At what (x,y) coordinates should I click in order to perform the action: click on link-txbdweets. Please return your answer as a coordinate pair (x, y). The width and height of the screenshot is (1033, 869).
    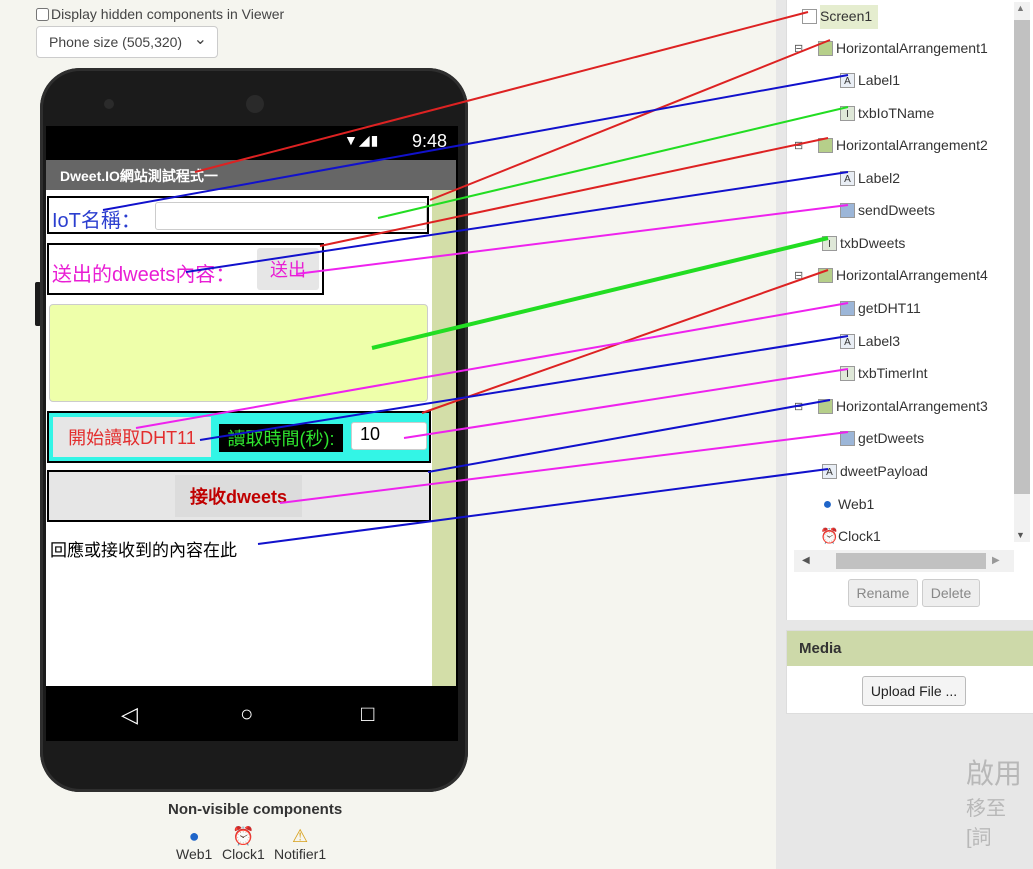
    Looking at the image, I should click on (600, 293).